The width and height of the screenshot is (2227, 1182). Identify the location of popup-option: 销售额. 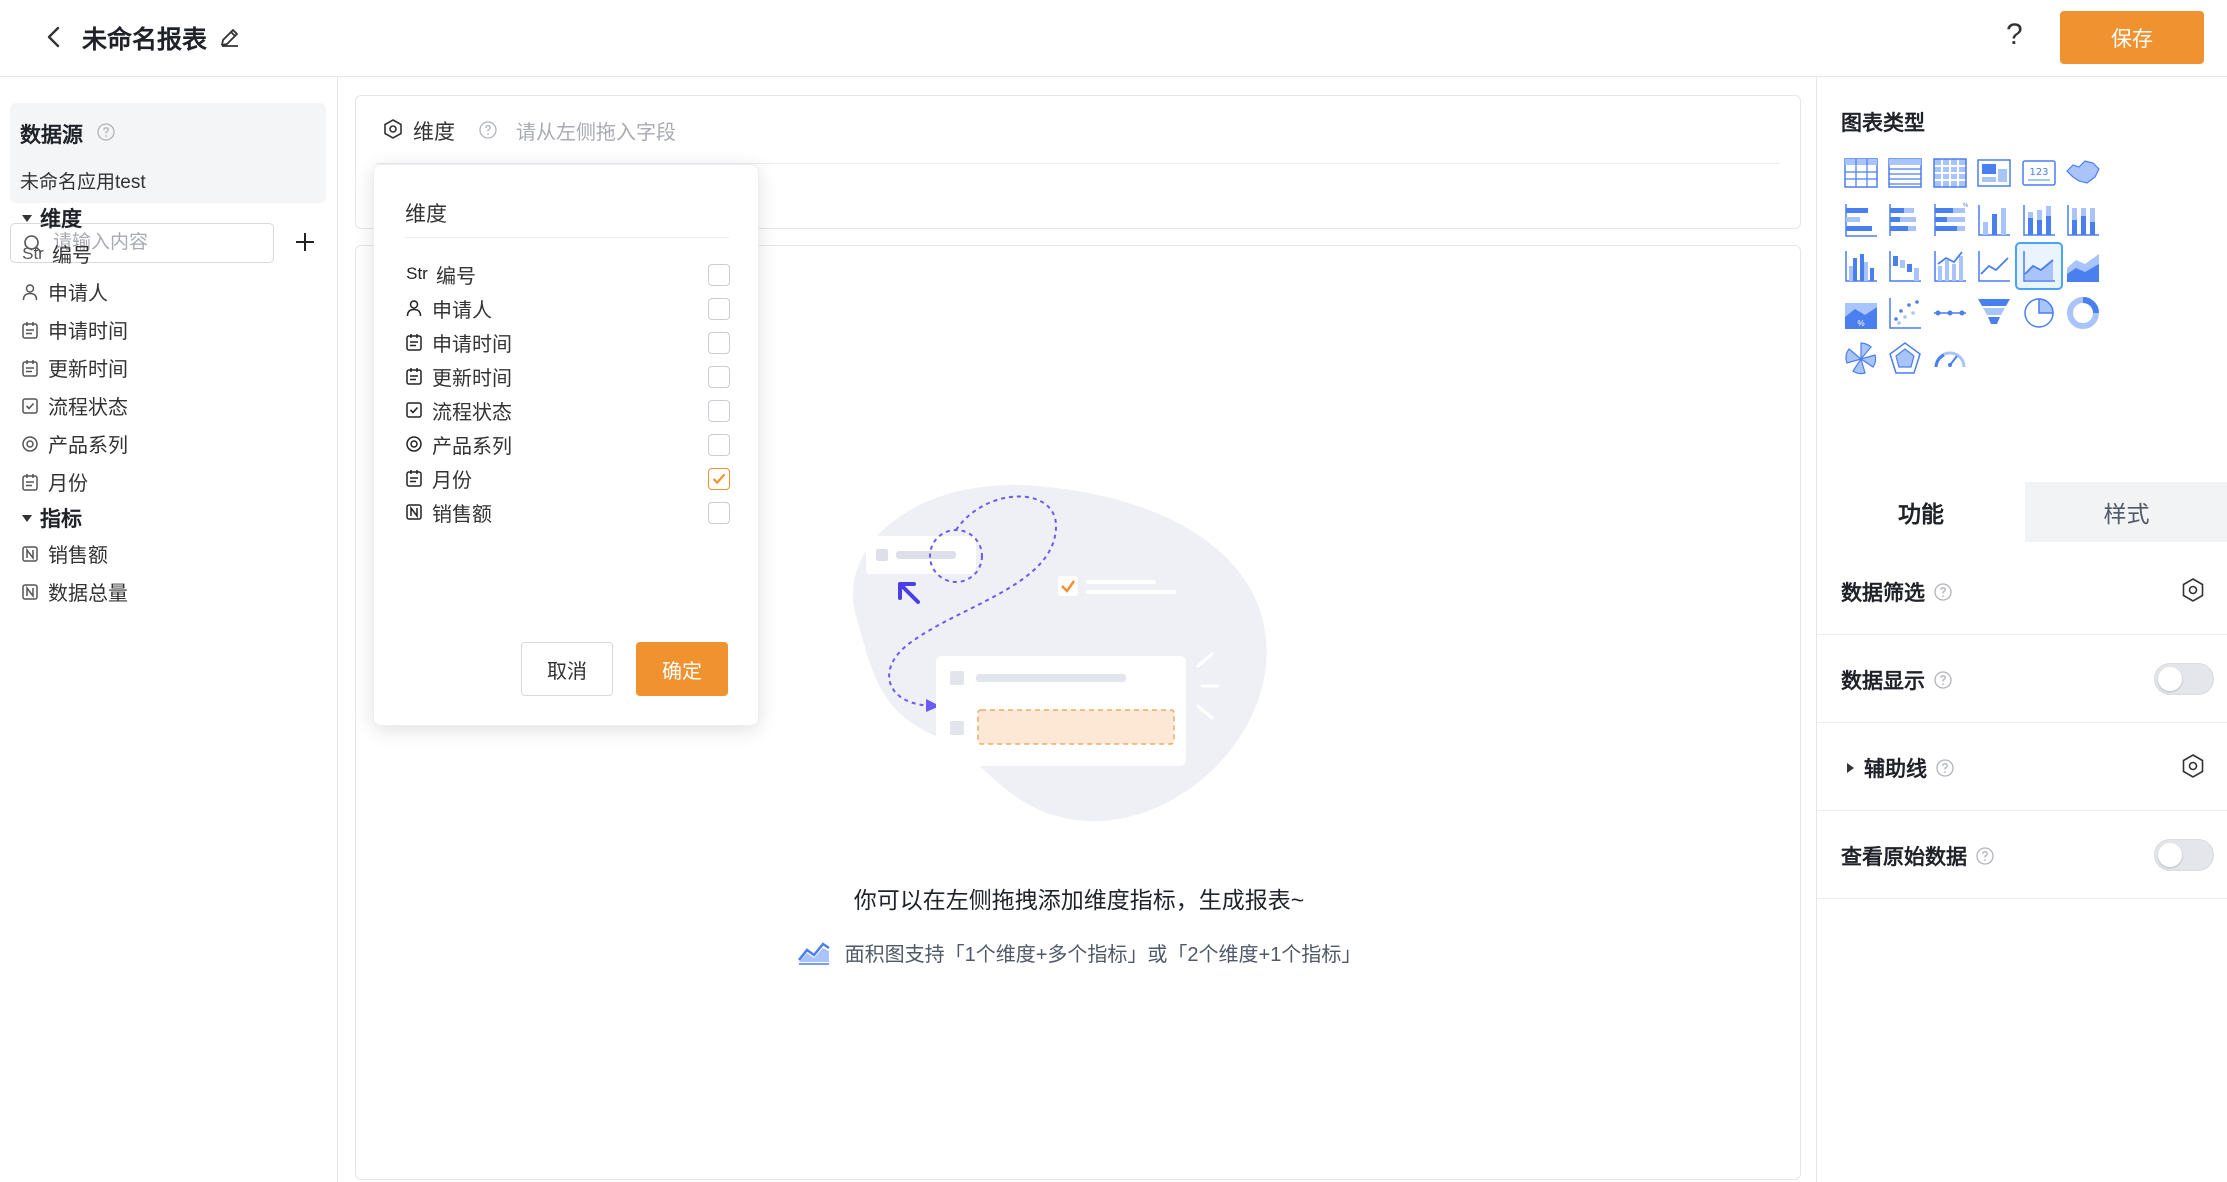
(569, 512).